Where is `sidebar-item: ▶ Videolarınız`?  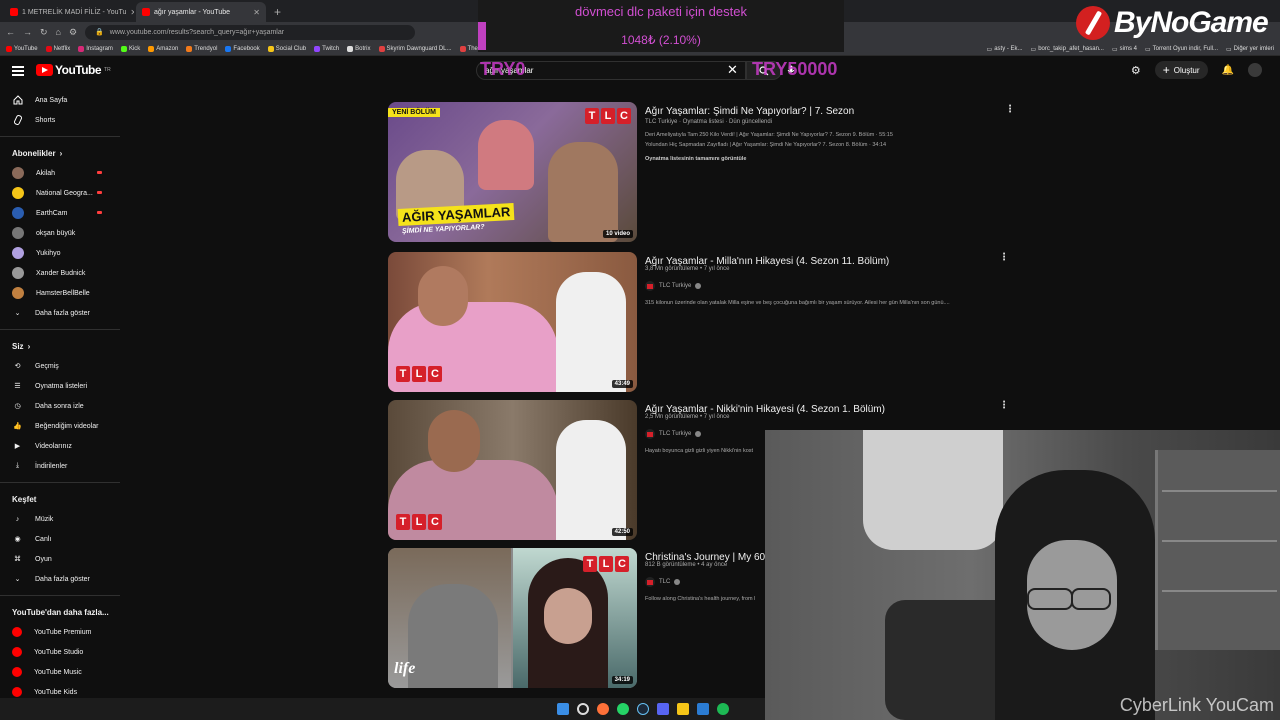 sidebar-item: ▶ Videolarınız is located at coordinates (60, 446).